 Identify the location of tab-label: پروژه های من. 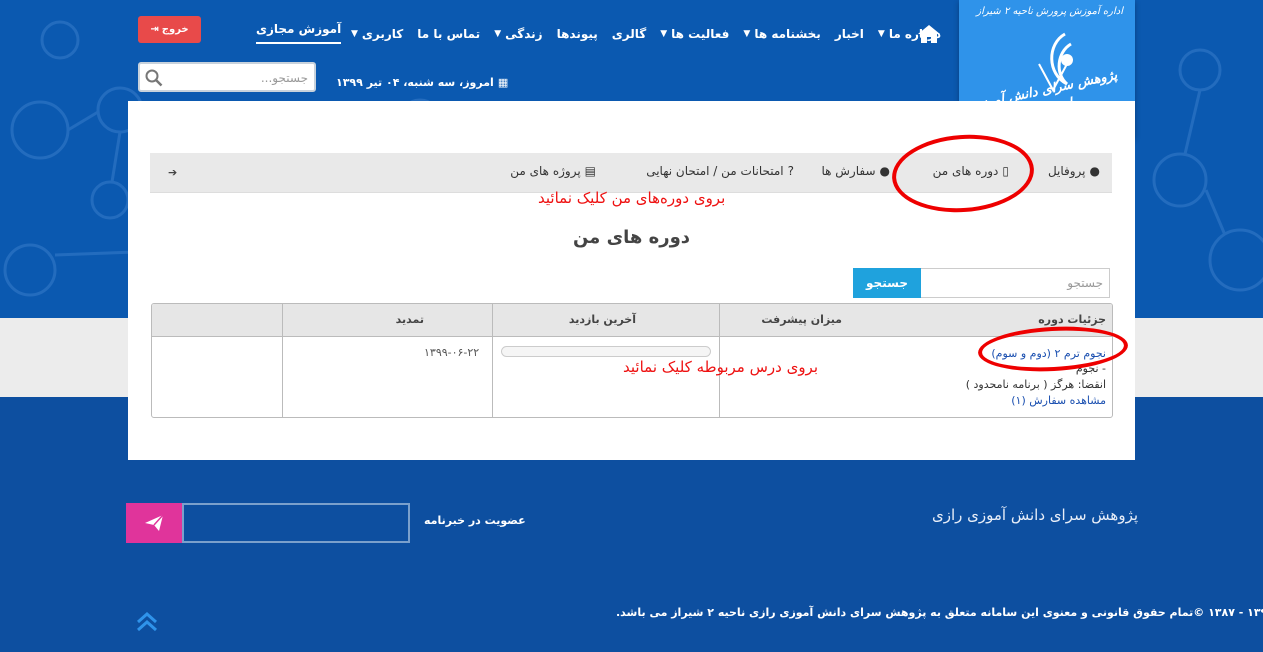
(545, 171).